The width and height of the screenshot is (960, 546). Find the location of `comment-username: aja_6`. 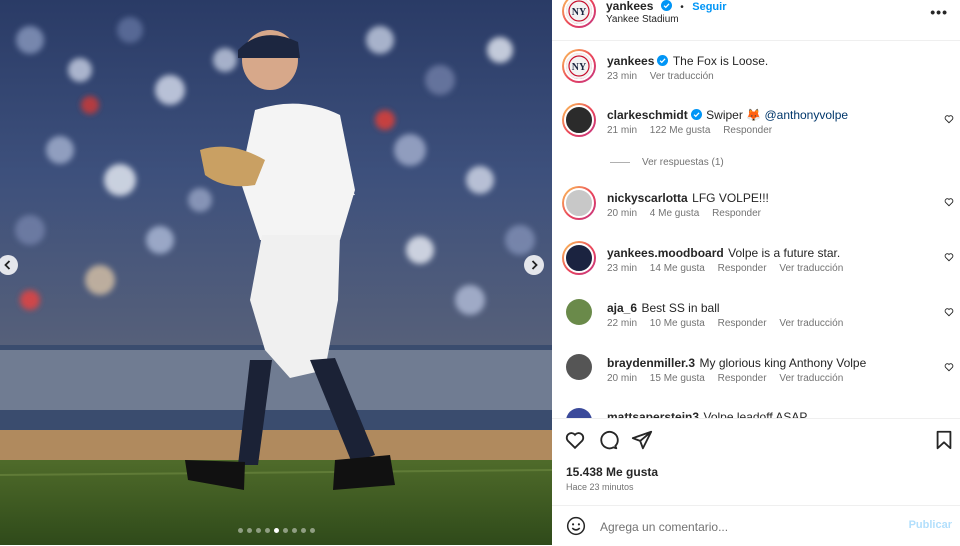

comment-username: aja_6 is located at coordinates (622, 308).